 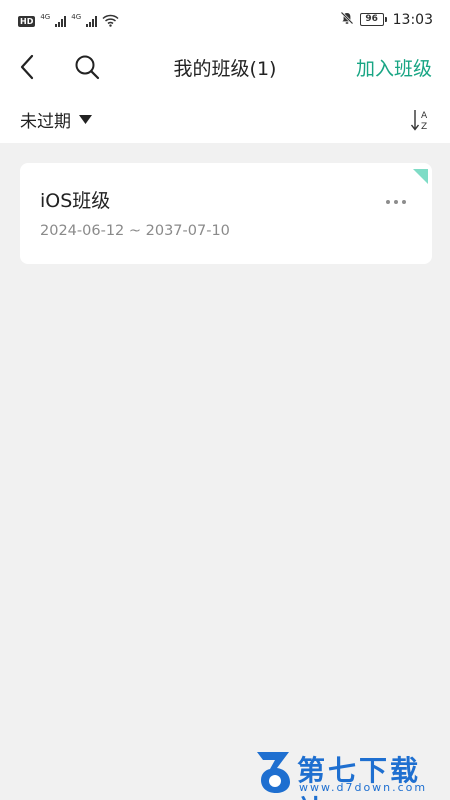 I want to click on wifi-icon, so click(x=110, y=21).